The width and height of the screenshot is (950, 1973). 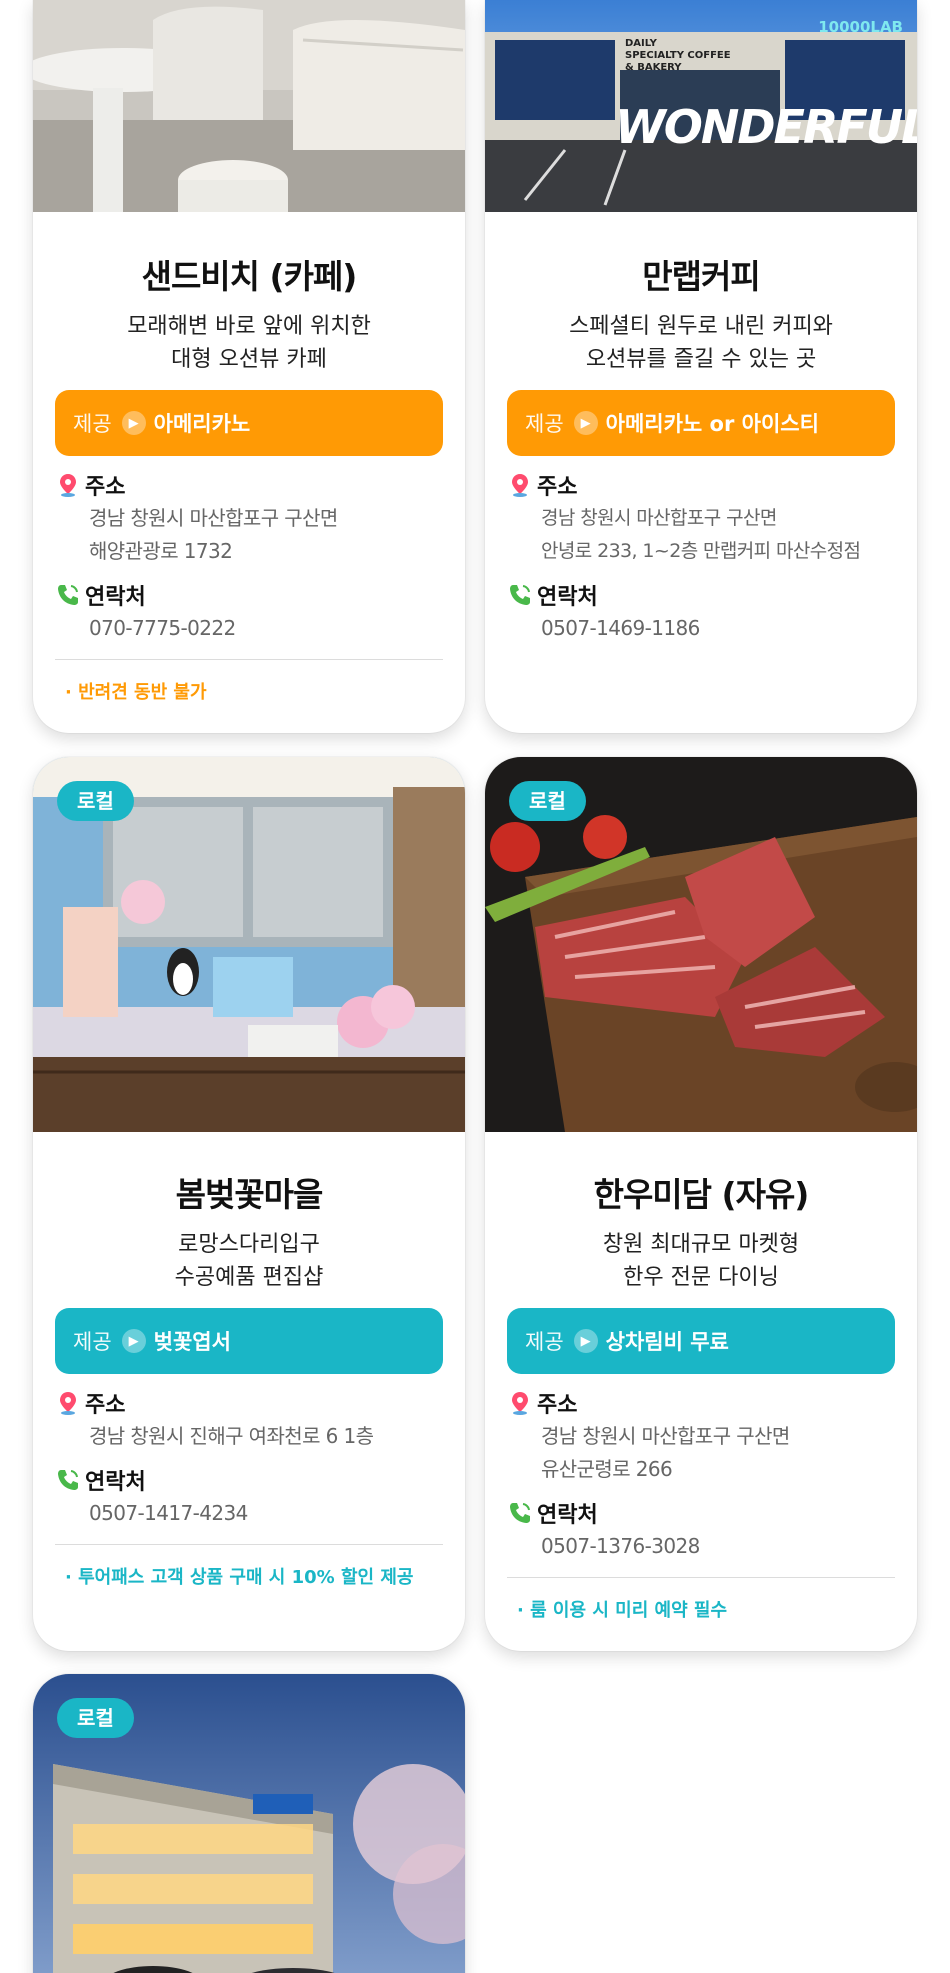 What do you see at coordinates (653, 67) in the screenshot?
I see `sign-line: & BAKERY` at bounding box center [653, 67].